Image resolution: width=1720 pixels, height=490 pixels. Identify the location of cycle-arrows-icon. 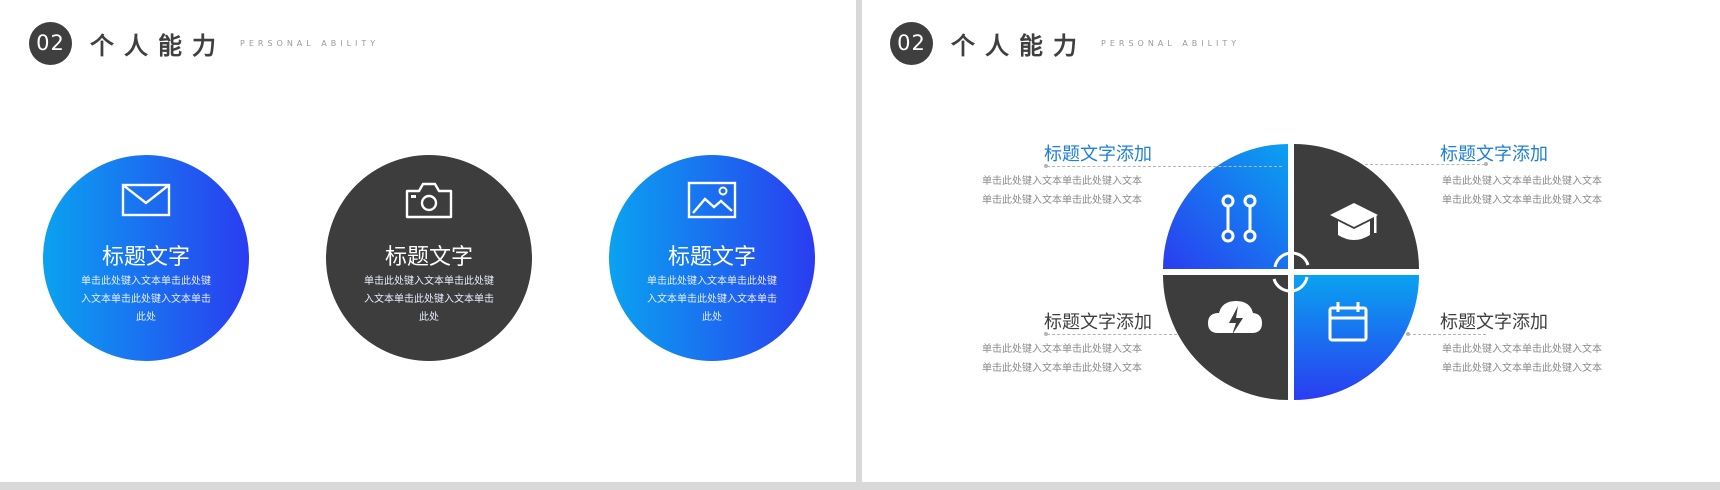
(1291, 272).